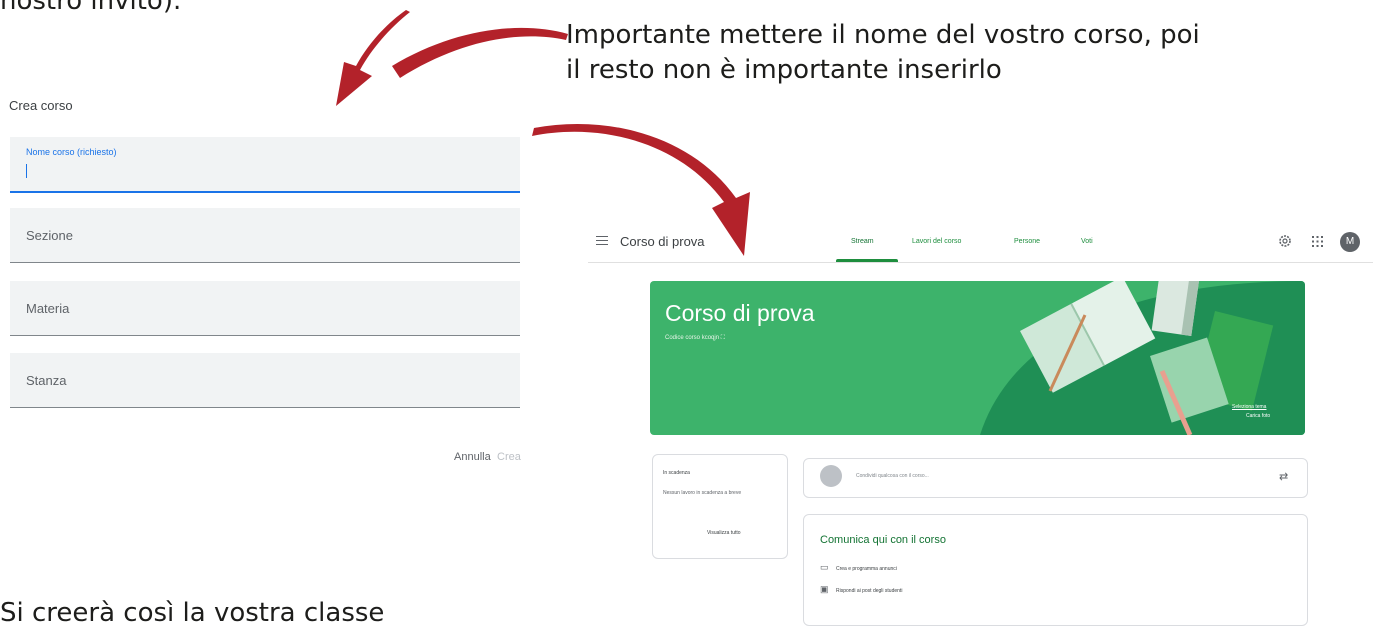 This screenshot has width=1373, height=628. I want to click on banner-course-title: Corso di prova, so click(740, 313).